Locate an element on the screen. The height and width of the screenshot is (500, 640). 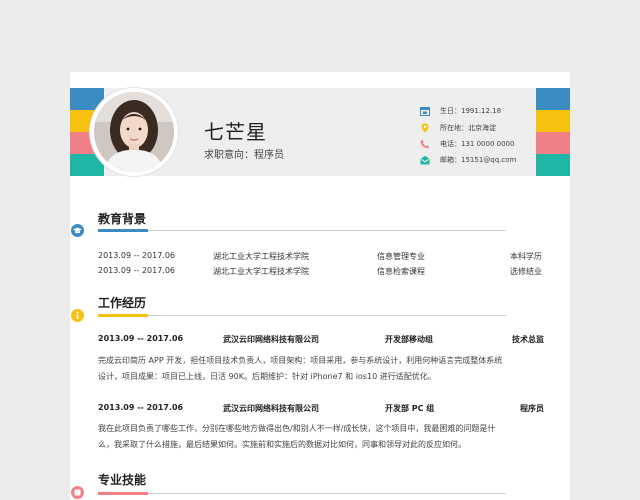
education-degree: 选修结业 is located at coordinates (526, 271).